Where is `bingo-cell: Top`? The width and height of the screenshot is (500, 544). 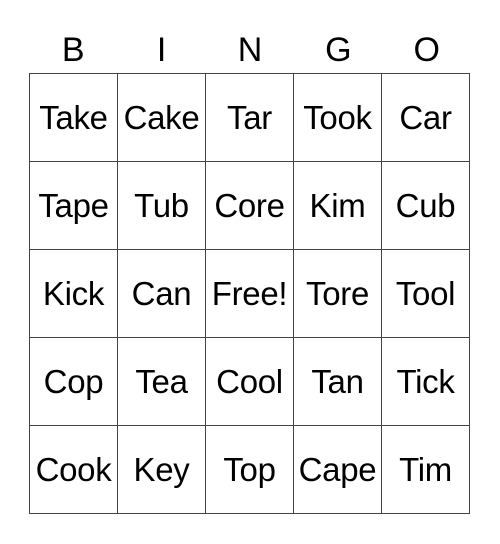 bingo-cell: Top is located at coordinates (250, 470).